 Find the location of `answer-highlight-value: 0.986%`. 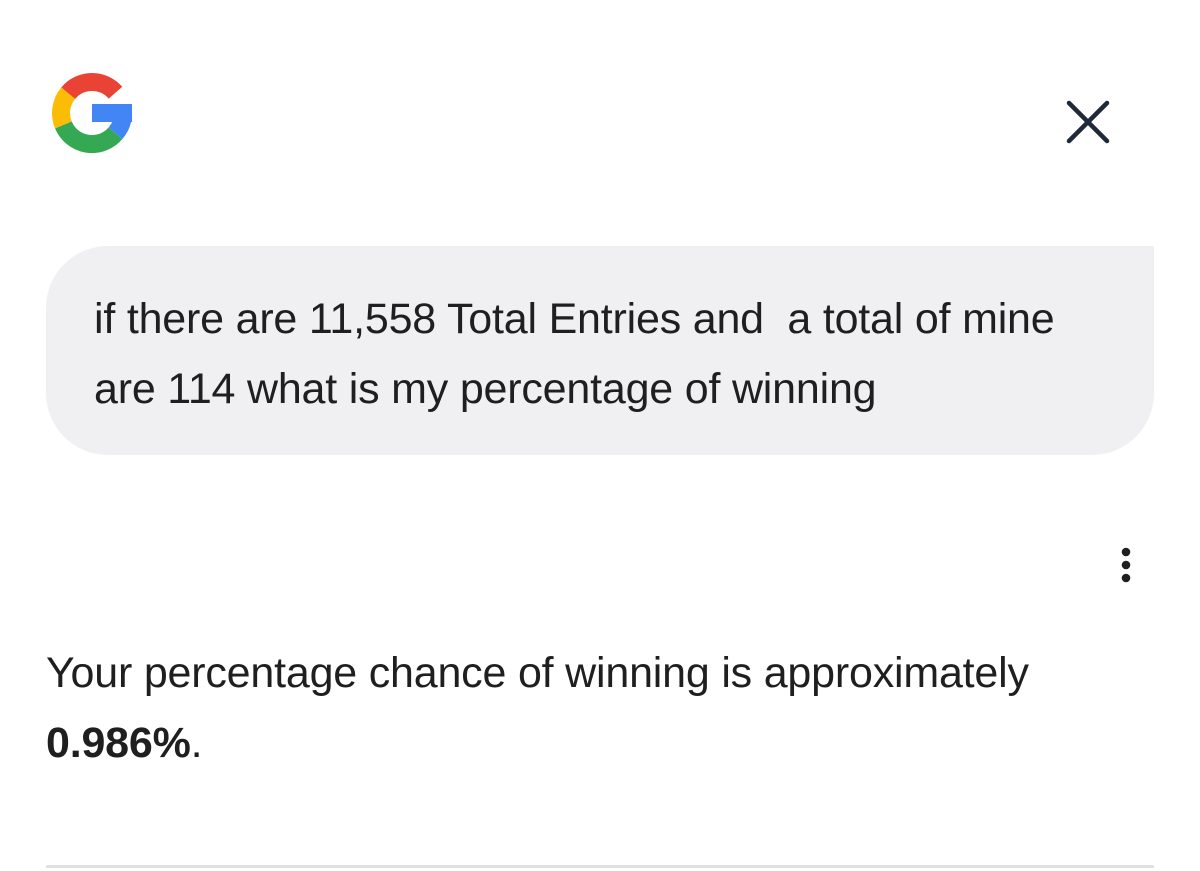

answer-highlight-value: 0.986% is located at coordinates (118, 743).